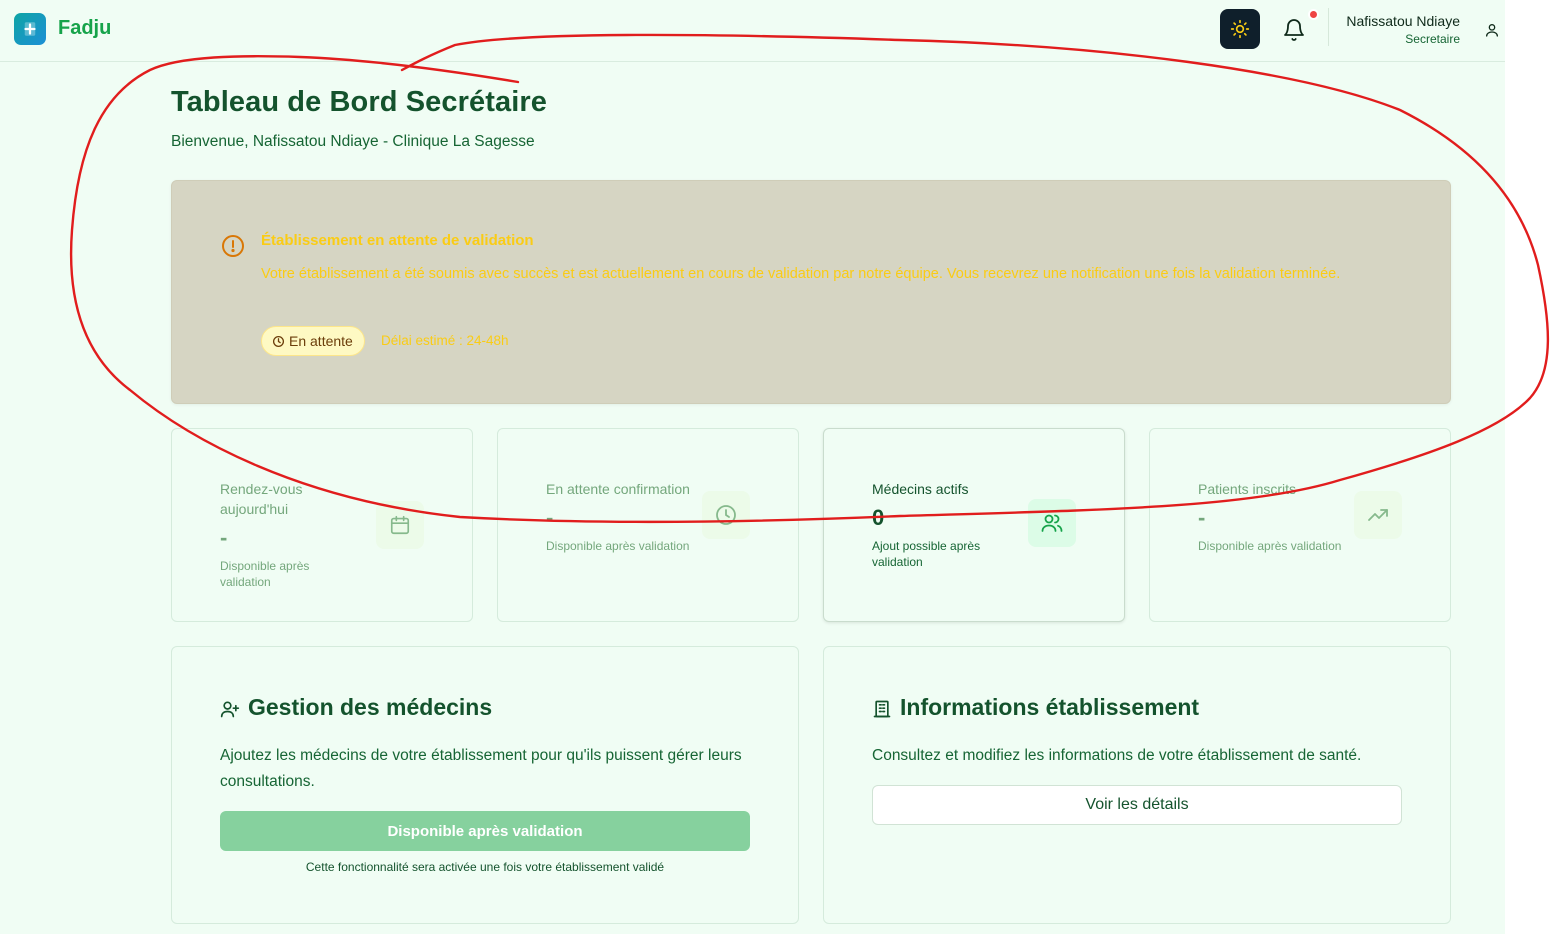 This screenshot has height=934, width=1554. What do you see at coordinates (1137, 805) in the screenshot?
I see `view-details-button: Voir les détails` at bounding box center [1137, 805].